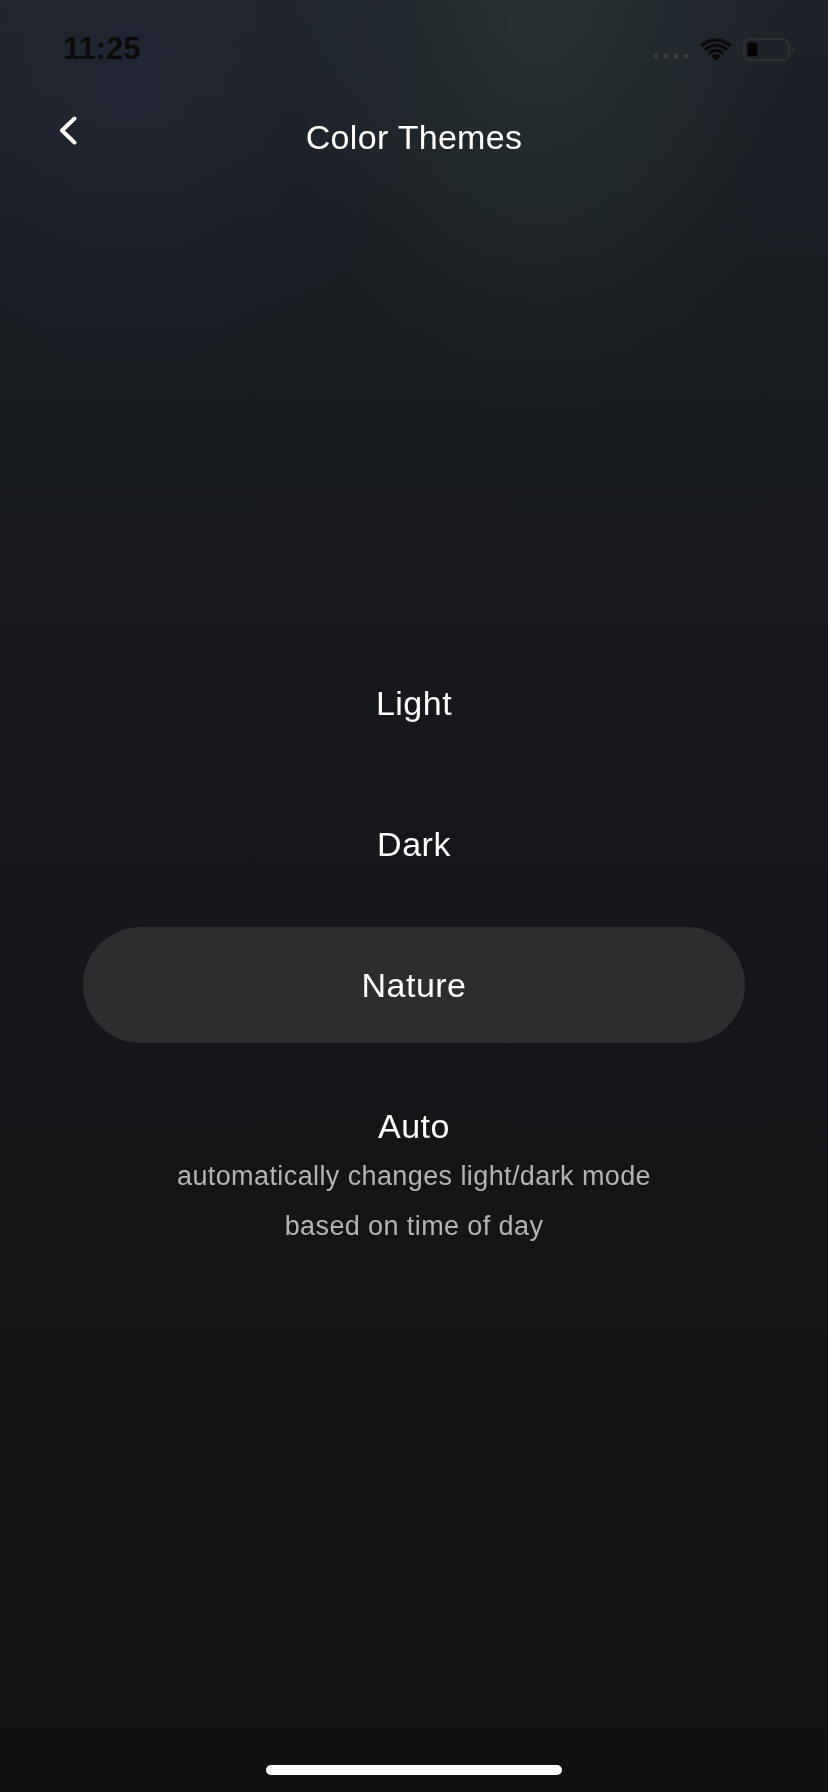 Image resolution: width=828 pixels, height=1792 pixels. What do you see at coordinates (414, 1201) in the screenshot?
I see `theme-description: automatically changes light/dark mode based on time of day` at bounding box center [414, 1201].